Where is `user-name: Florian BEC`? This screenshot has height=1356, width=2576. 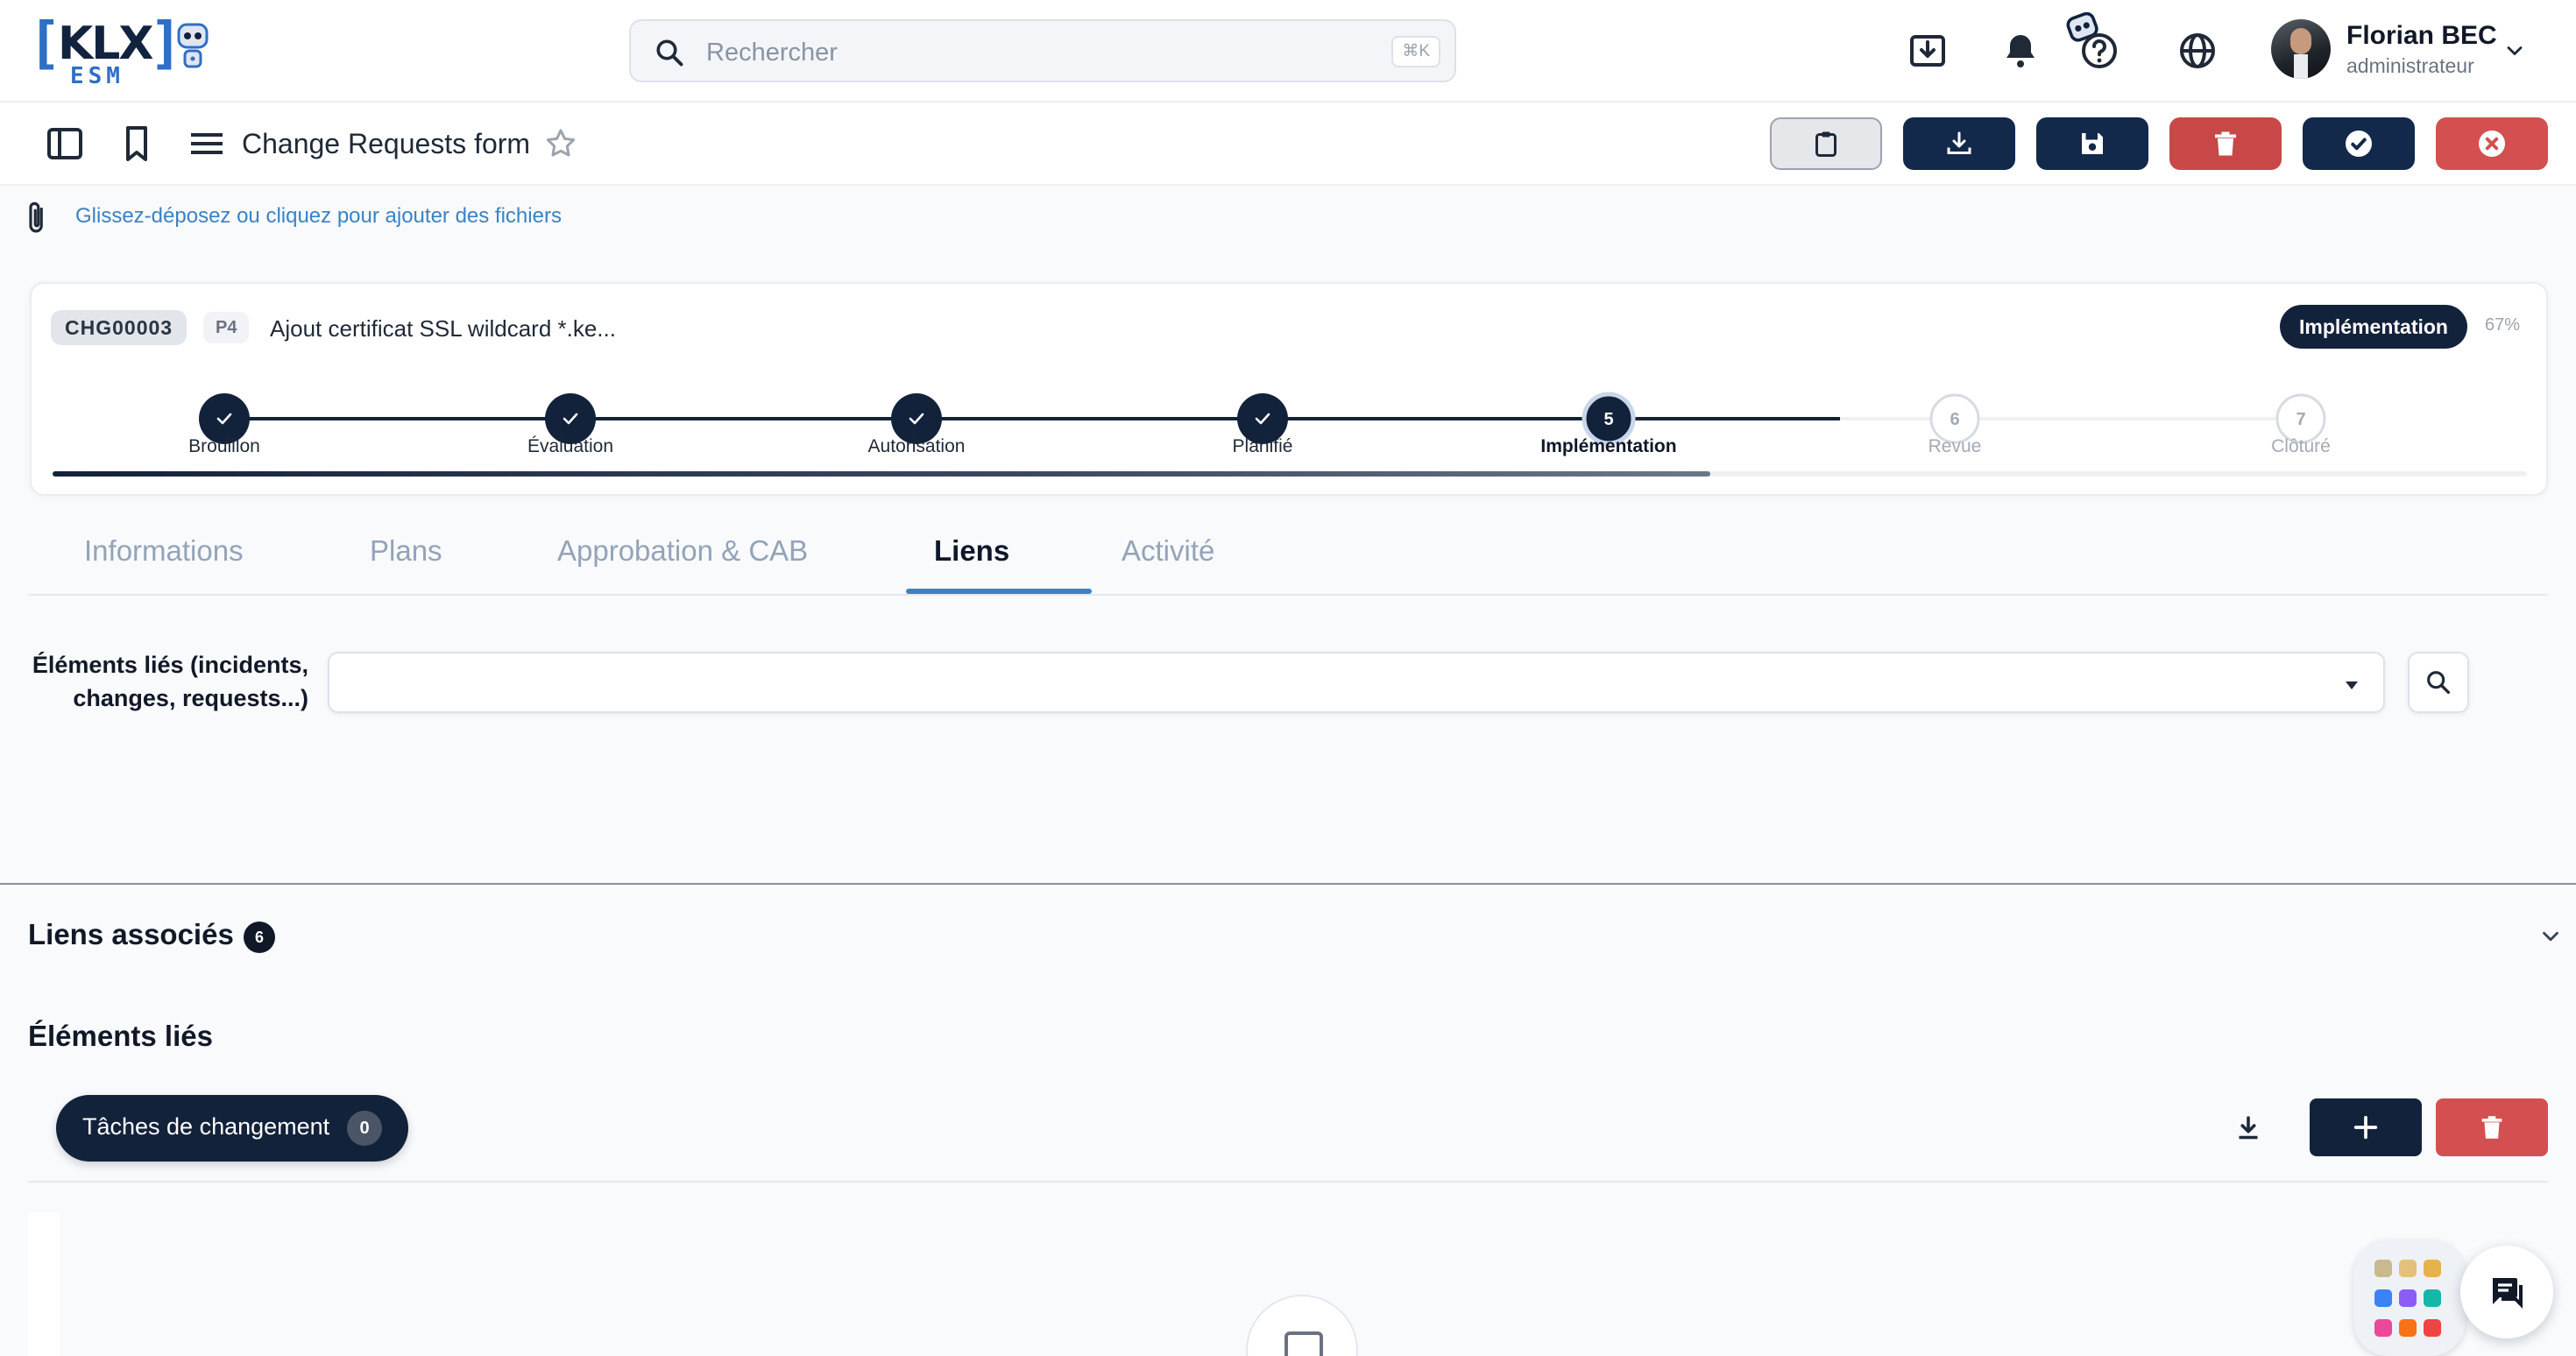 user-name: Florian BEC is located at coordinates (2421, 36).